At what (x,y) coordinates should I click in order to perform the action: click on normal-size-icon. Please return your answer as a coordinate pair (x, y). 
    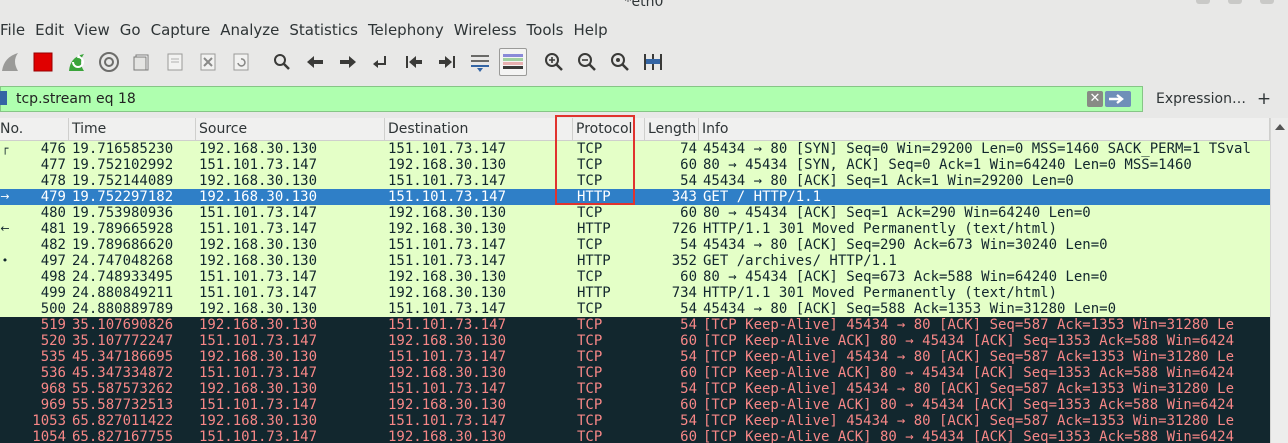
    Looking at the image, I should click on (620, 62).